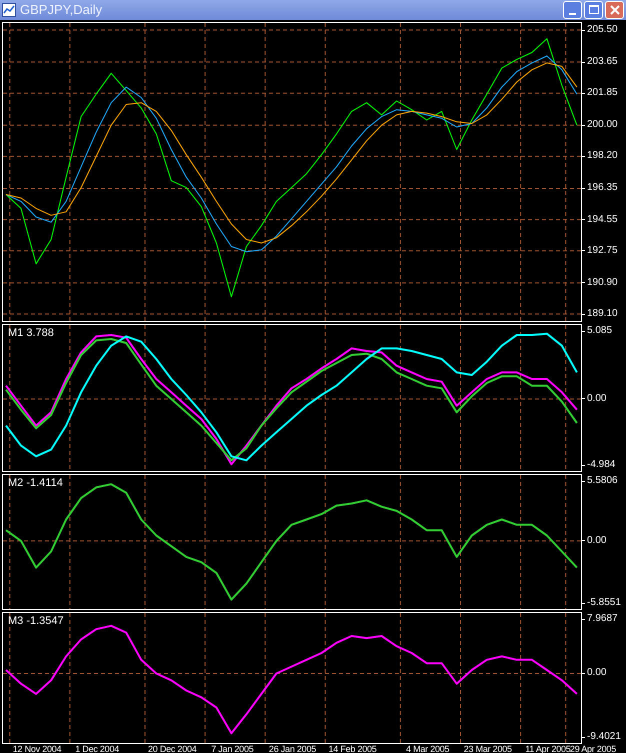  Describe the element at coordinates (602, 618) in the screenshot. I see `axis-label: 7.9687` at that location.